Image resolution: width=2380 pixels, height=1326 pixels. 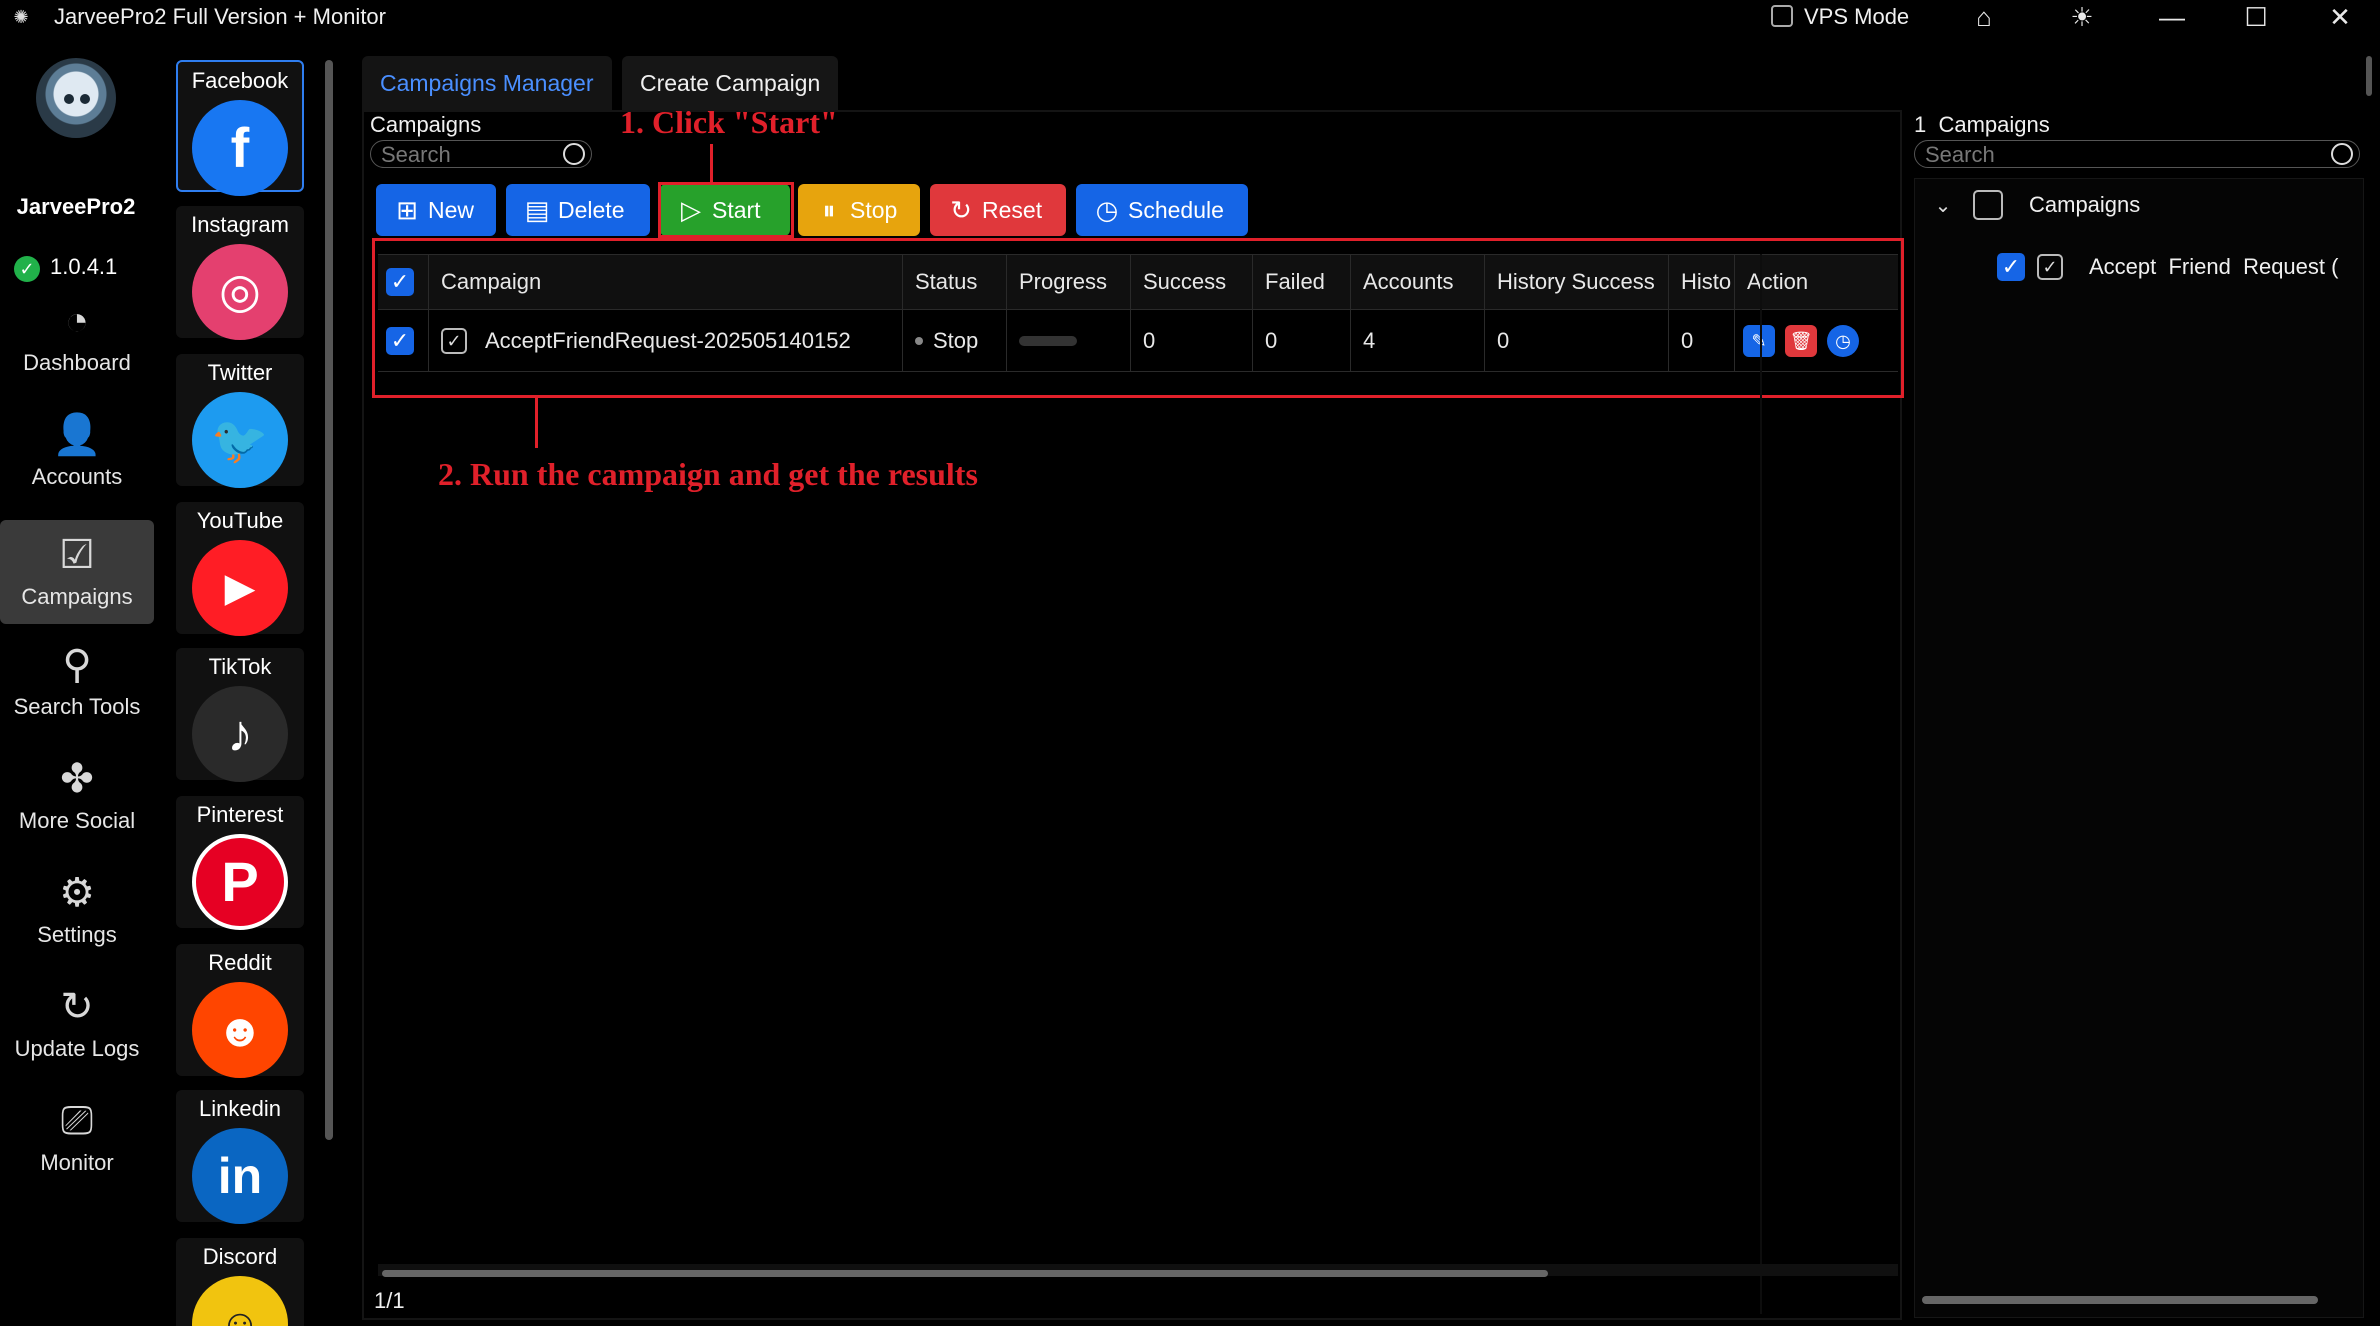 What do you see at coordinates (487, 83) in the screenshot?
I see `tab-campaigns-manager: Campaigns Manager` at bounding box center [487, 83].